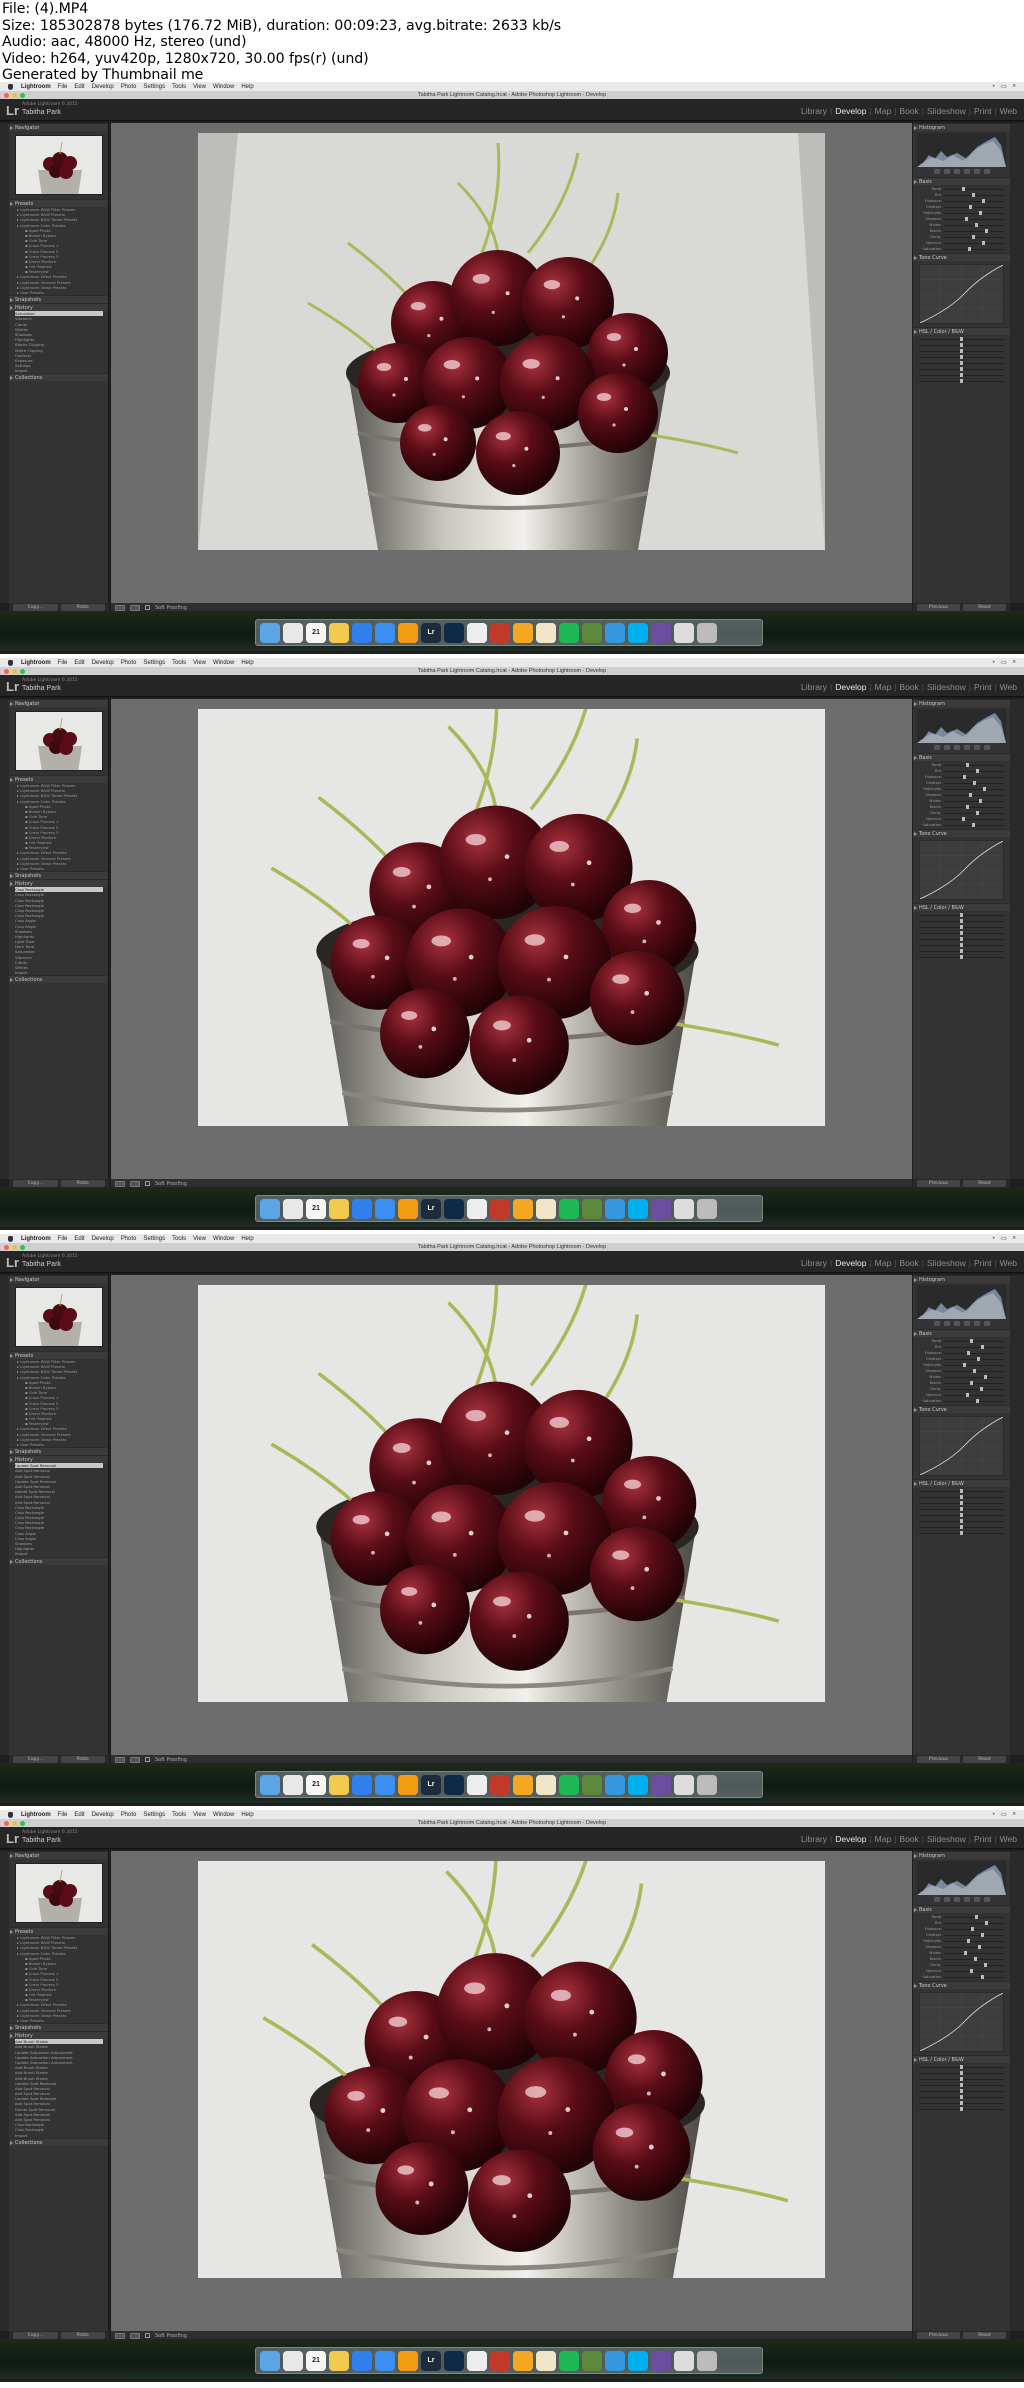  I want to click on module-slideshow: Slideshow, so click(946, 687).